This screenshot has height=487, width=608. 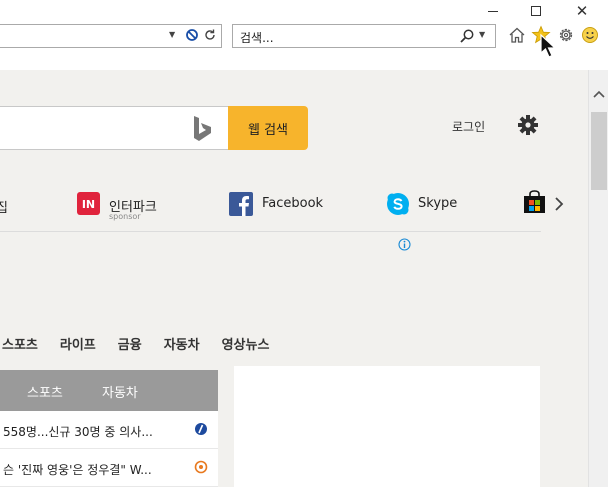 What do you see at coordinates (468, 126) in the screenshot?
I see `login-link: 로그인` at bounding box center [468, 126].